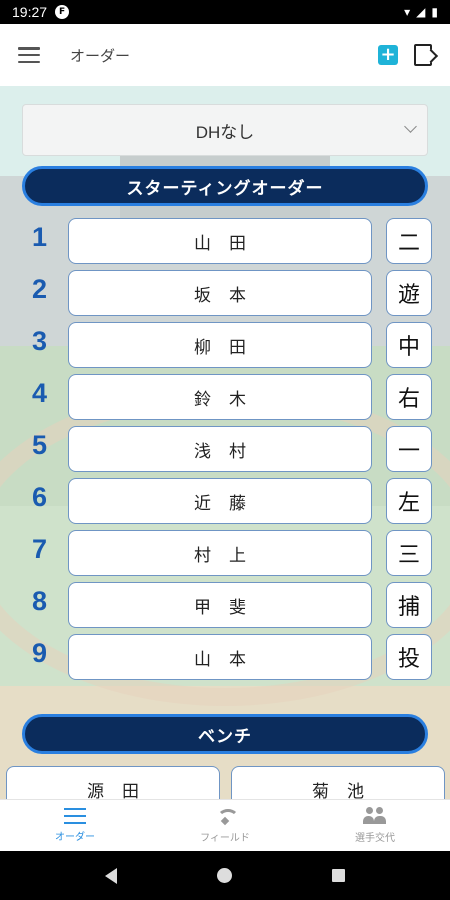 The width and height of the screenshot is (450, 900). Describe the element at coordinates (409, 605) in the screenshot. I see `position-button: 捕` at that location.